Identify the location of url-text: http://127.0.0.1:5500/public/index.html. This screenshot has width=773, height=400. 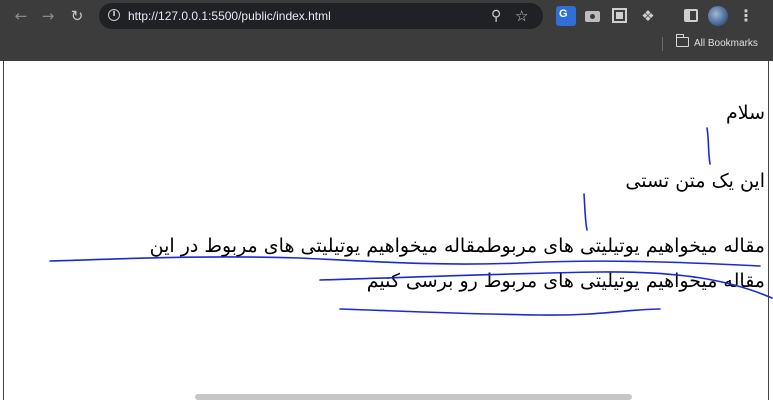
(229, 16).